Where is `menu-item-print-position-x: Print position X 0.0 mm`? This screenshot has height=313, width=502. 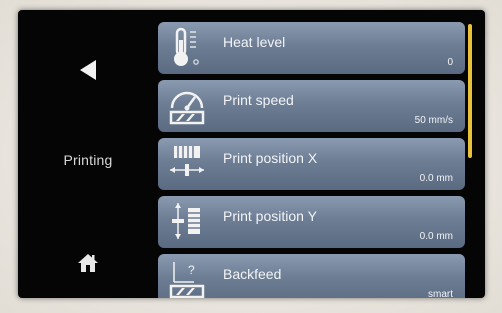 menu-item-print-position-x: Print position X 0.0 mm is located at coordinates (311, 164).